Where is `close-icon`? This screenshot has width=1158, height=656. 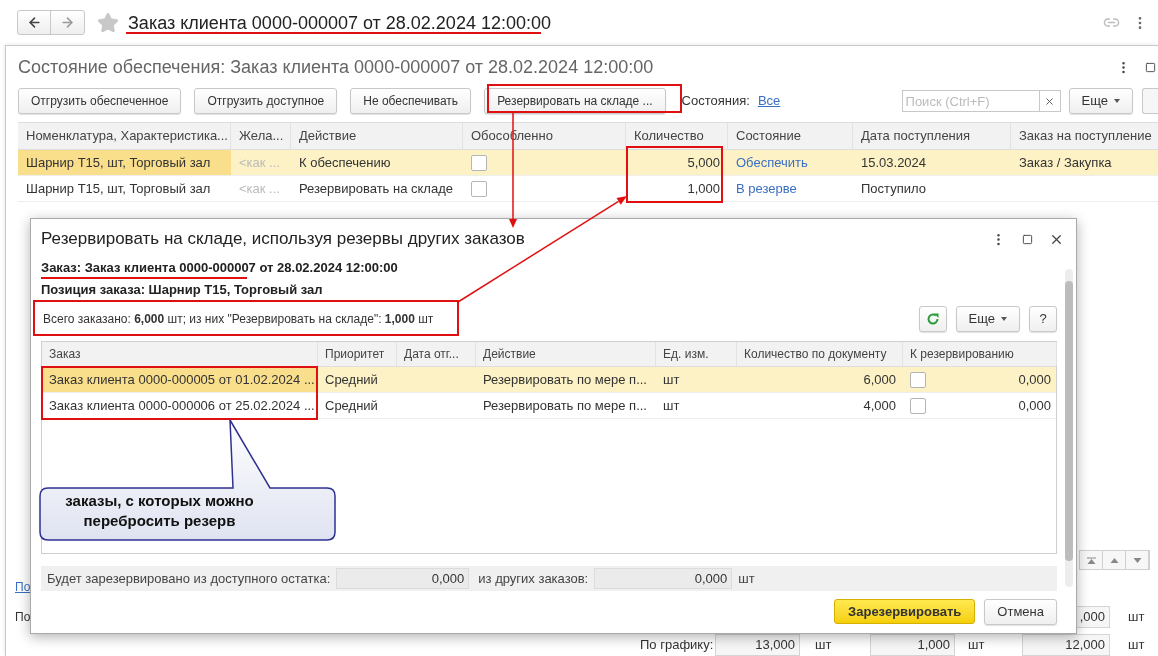
close-icon is located at coordinates (1050, 101).